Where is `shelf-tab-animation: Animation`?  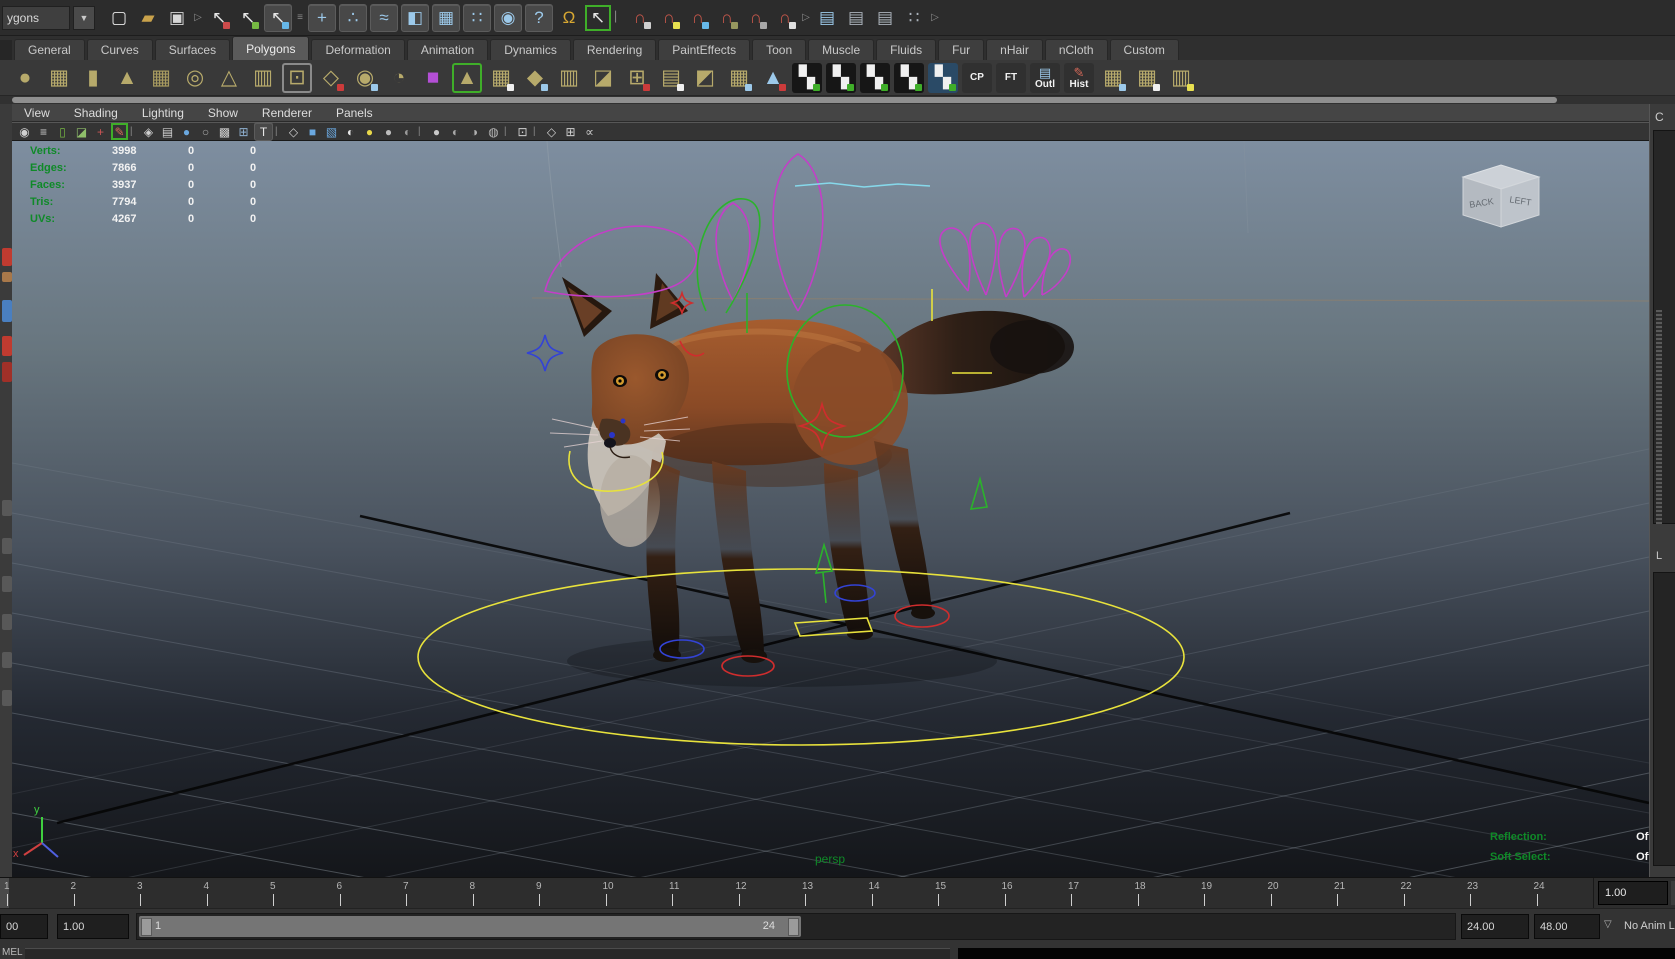 shelf-tab-animation: Animation is located at coordinates (447, 49).